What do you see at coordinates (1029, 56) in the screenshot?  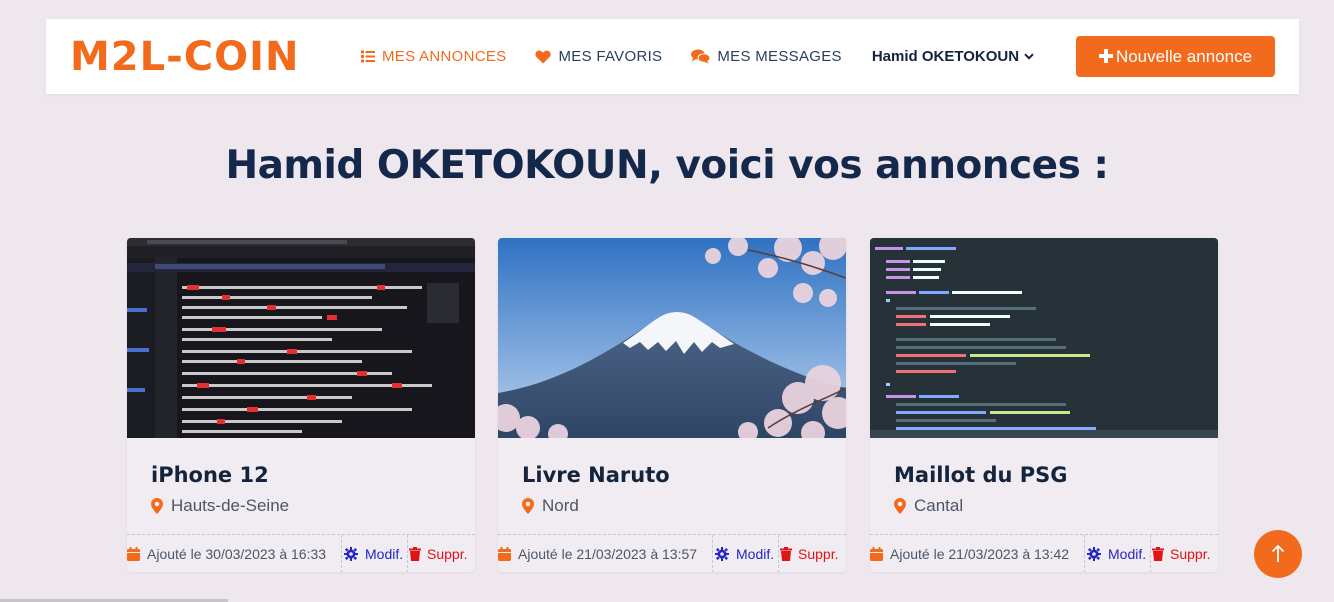 I see `chevron-down-icon` at bounding box center [1029, 56].